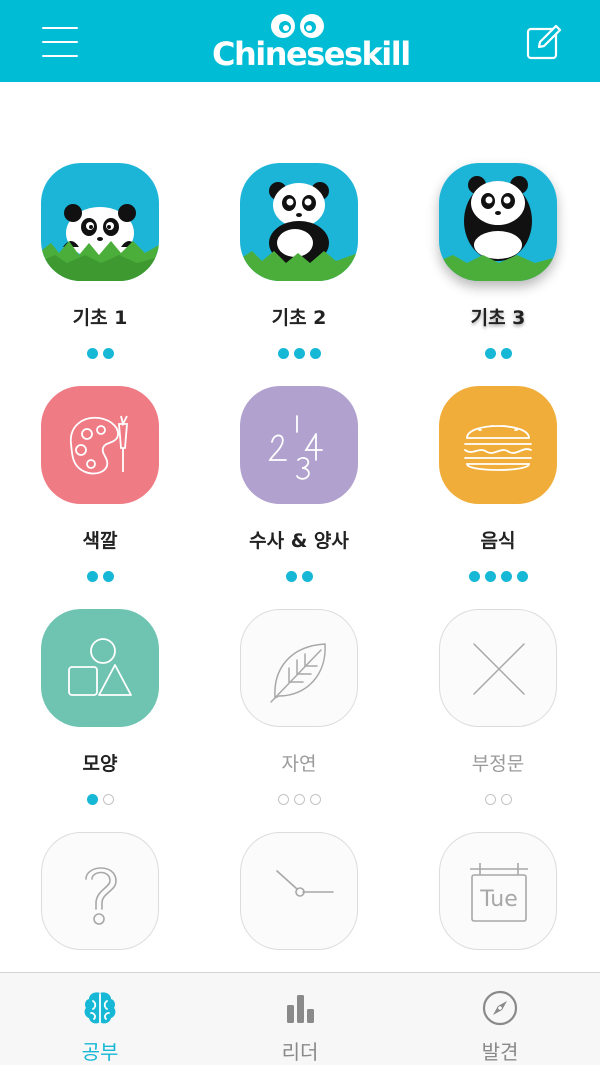  I want to click on lesson-tile-negation: 부정문, so click(498, 720).